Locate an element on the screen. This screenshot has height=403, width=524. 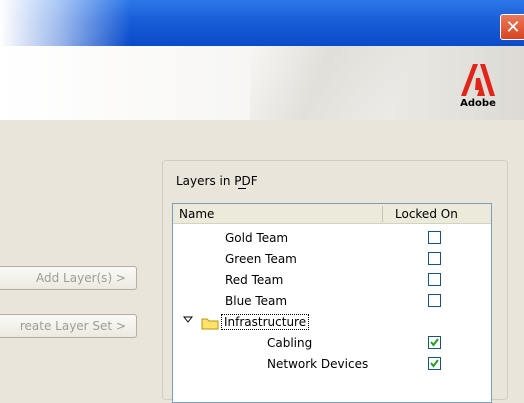
adobe-logo-text: Adobe is located at coordinates (478, 103).